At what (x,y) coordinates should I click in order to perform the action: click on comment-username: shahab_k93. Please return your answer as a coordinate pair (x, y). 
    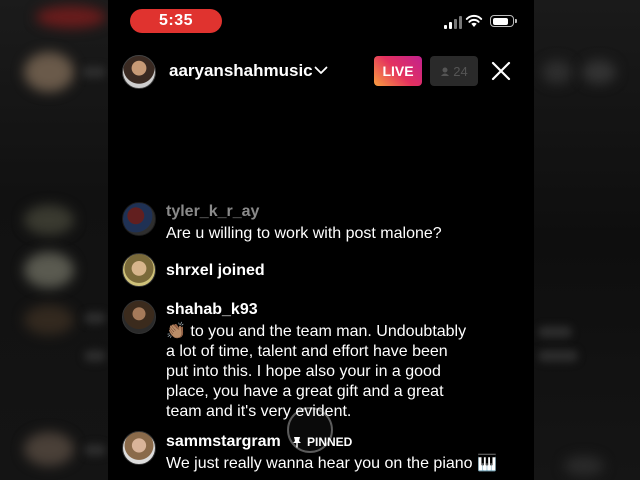
    Looking at the image, I should click on (212, 310).